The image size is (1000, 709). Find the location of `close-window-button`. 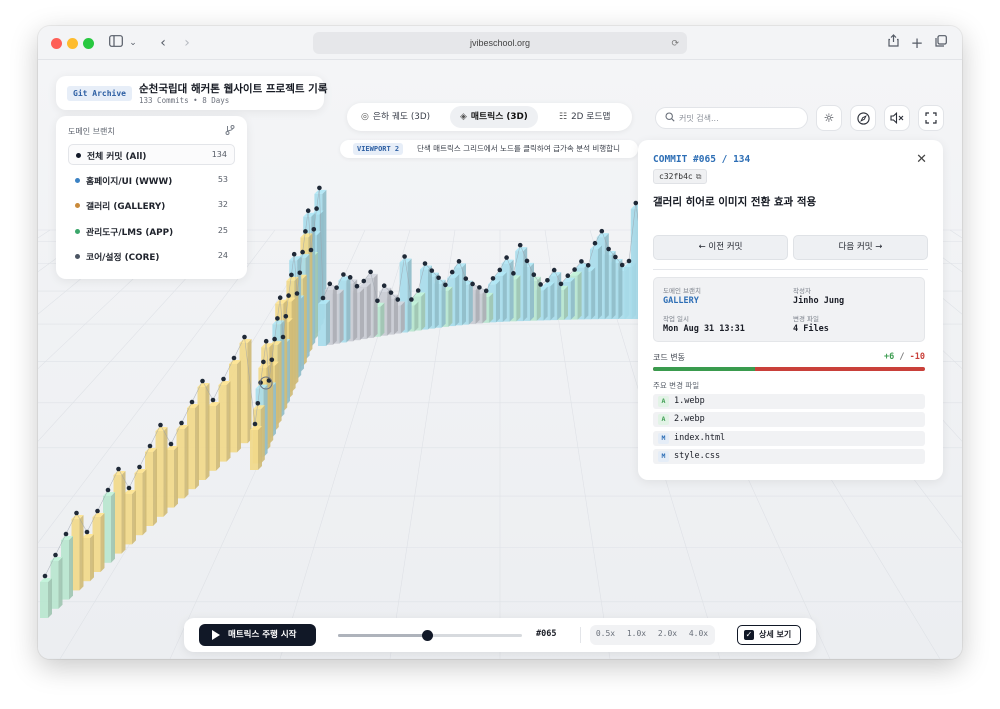

close-window-button is located at coordinates (56, 43).